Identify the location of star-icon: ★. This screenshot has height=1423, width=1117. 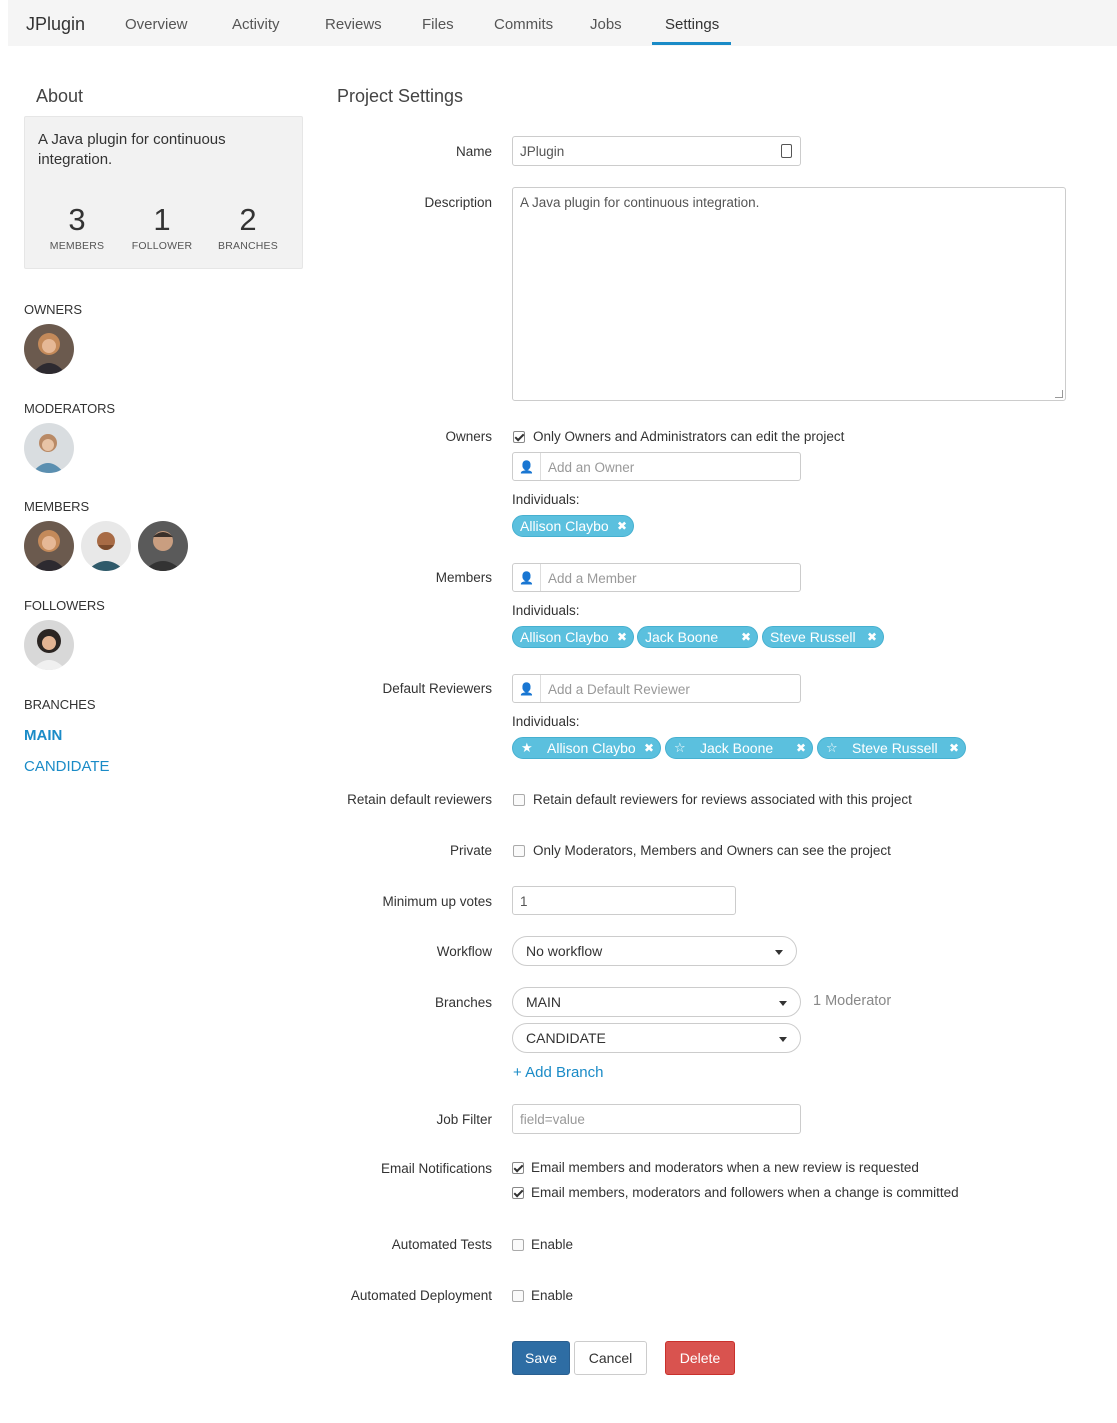
(527, 748).